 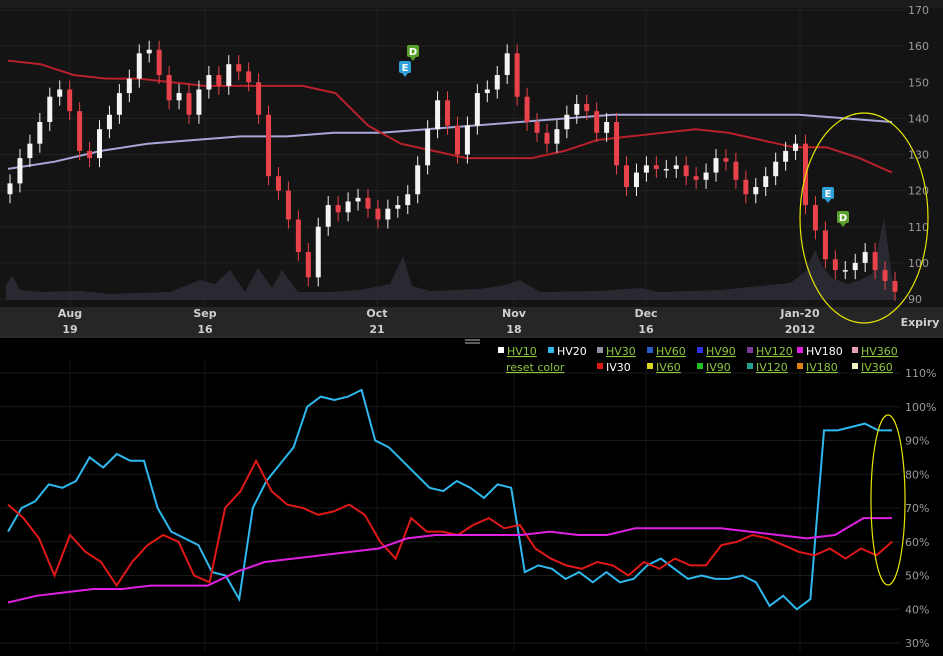 What do you see at coordinates (917, 643) in the screenshot?
I see `vol-tick-label: 30%` at bounding box center [917, 643].